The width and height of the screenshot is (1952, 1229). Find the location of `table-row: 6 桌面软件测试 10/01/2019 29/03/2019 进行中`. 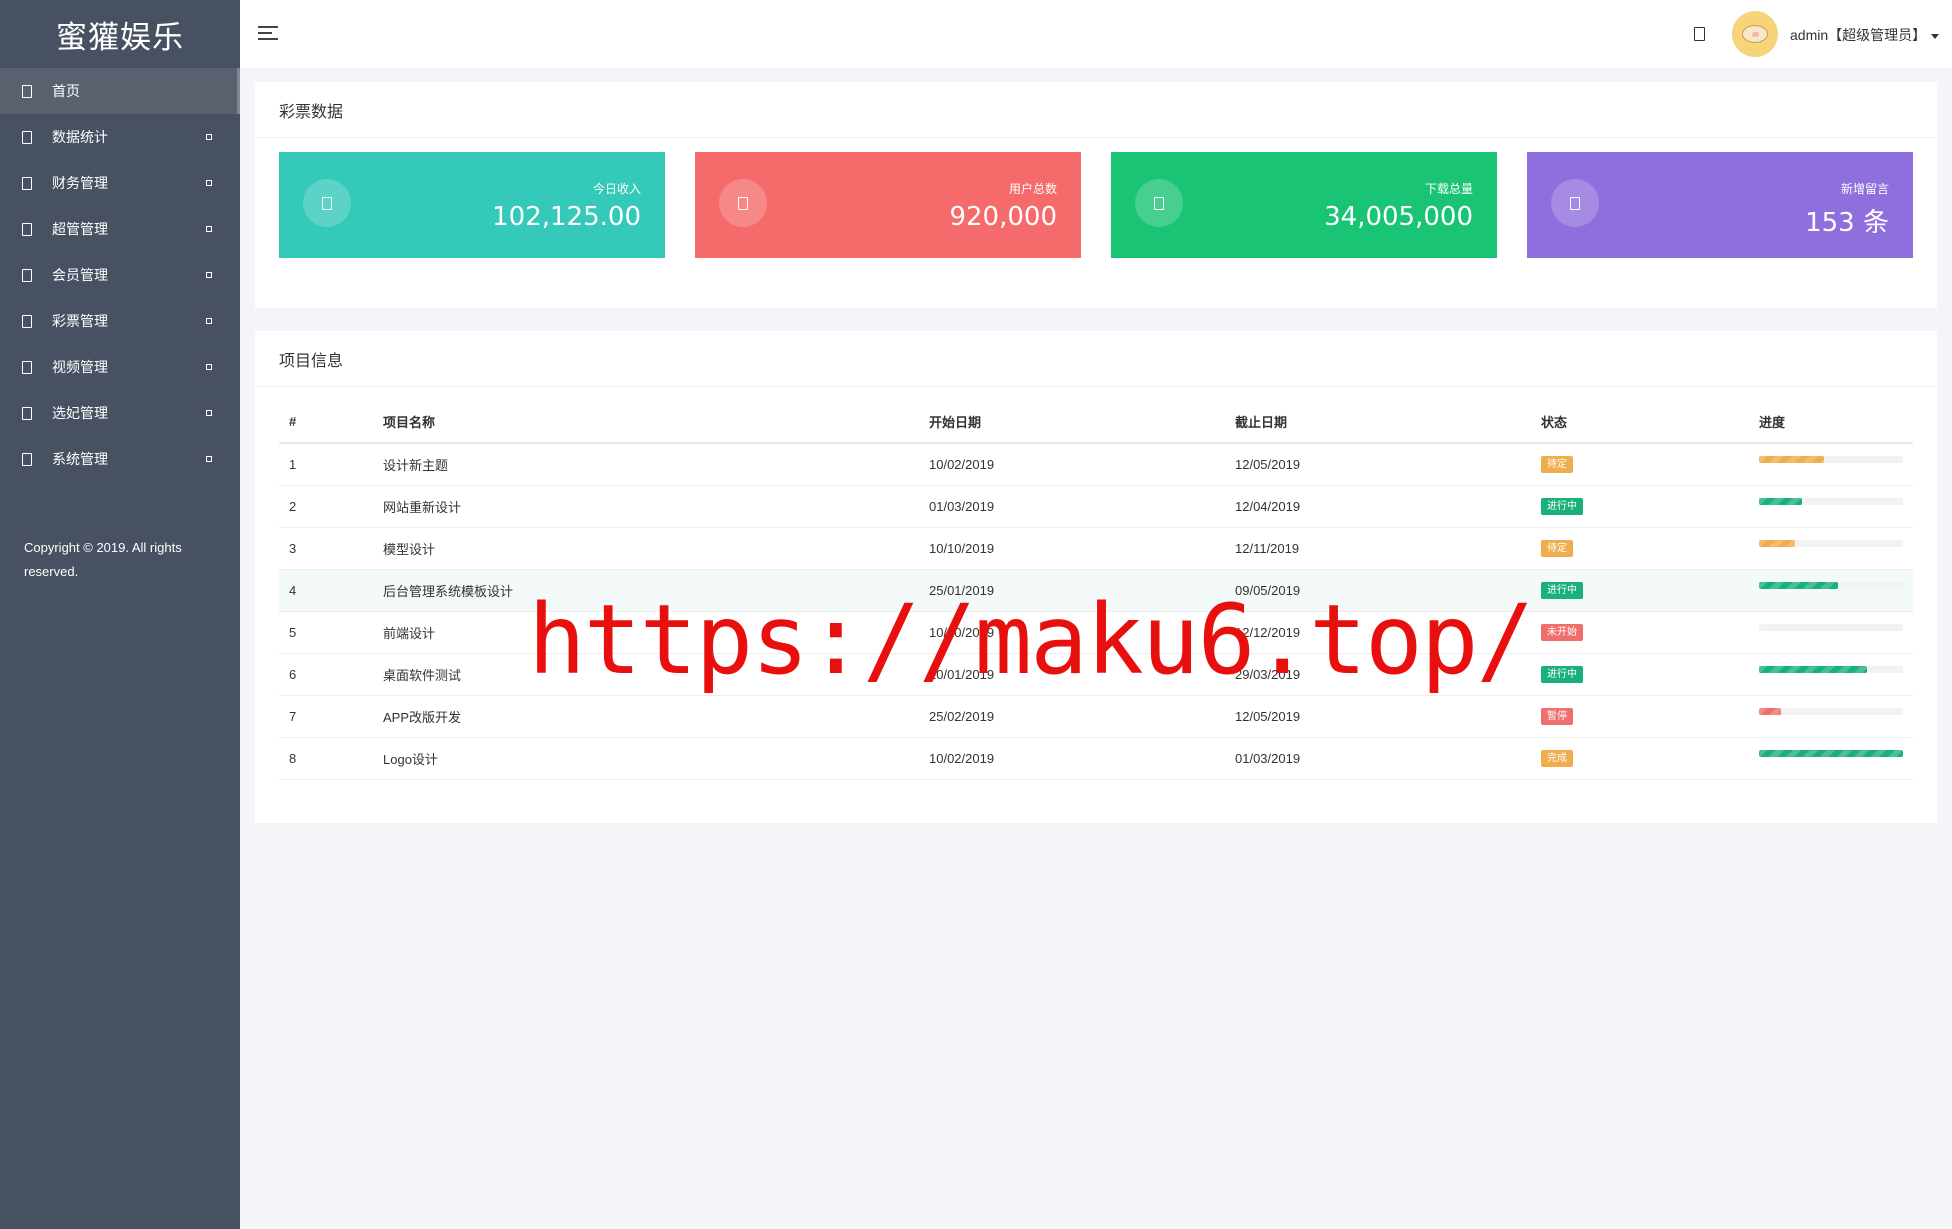

table-row: 6 桌面软件测试 10/01/2019 29/03/2019 进行中 is located at coordinates (1096, 674).